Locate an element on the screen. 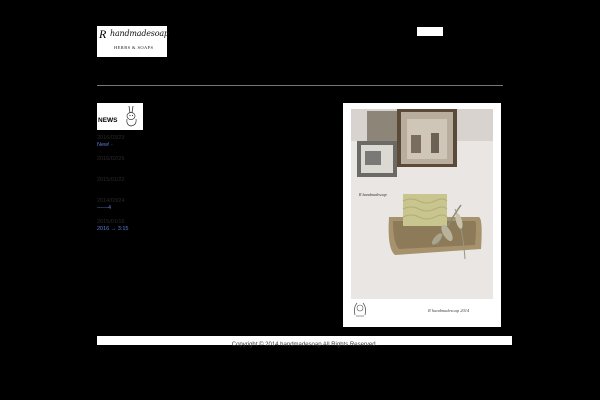  news-heading: NEWS is located at coordinates (120, 116).